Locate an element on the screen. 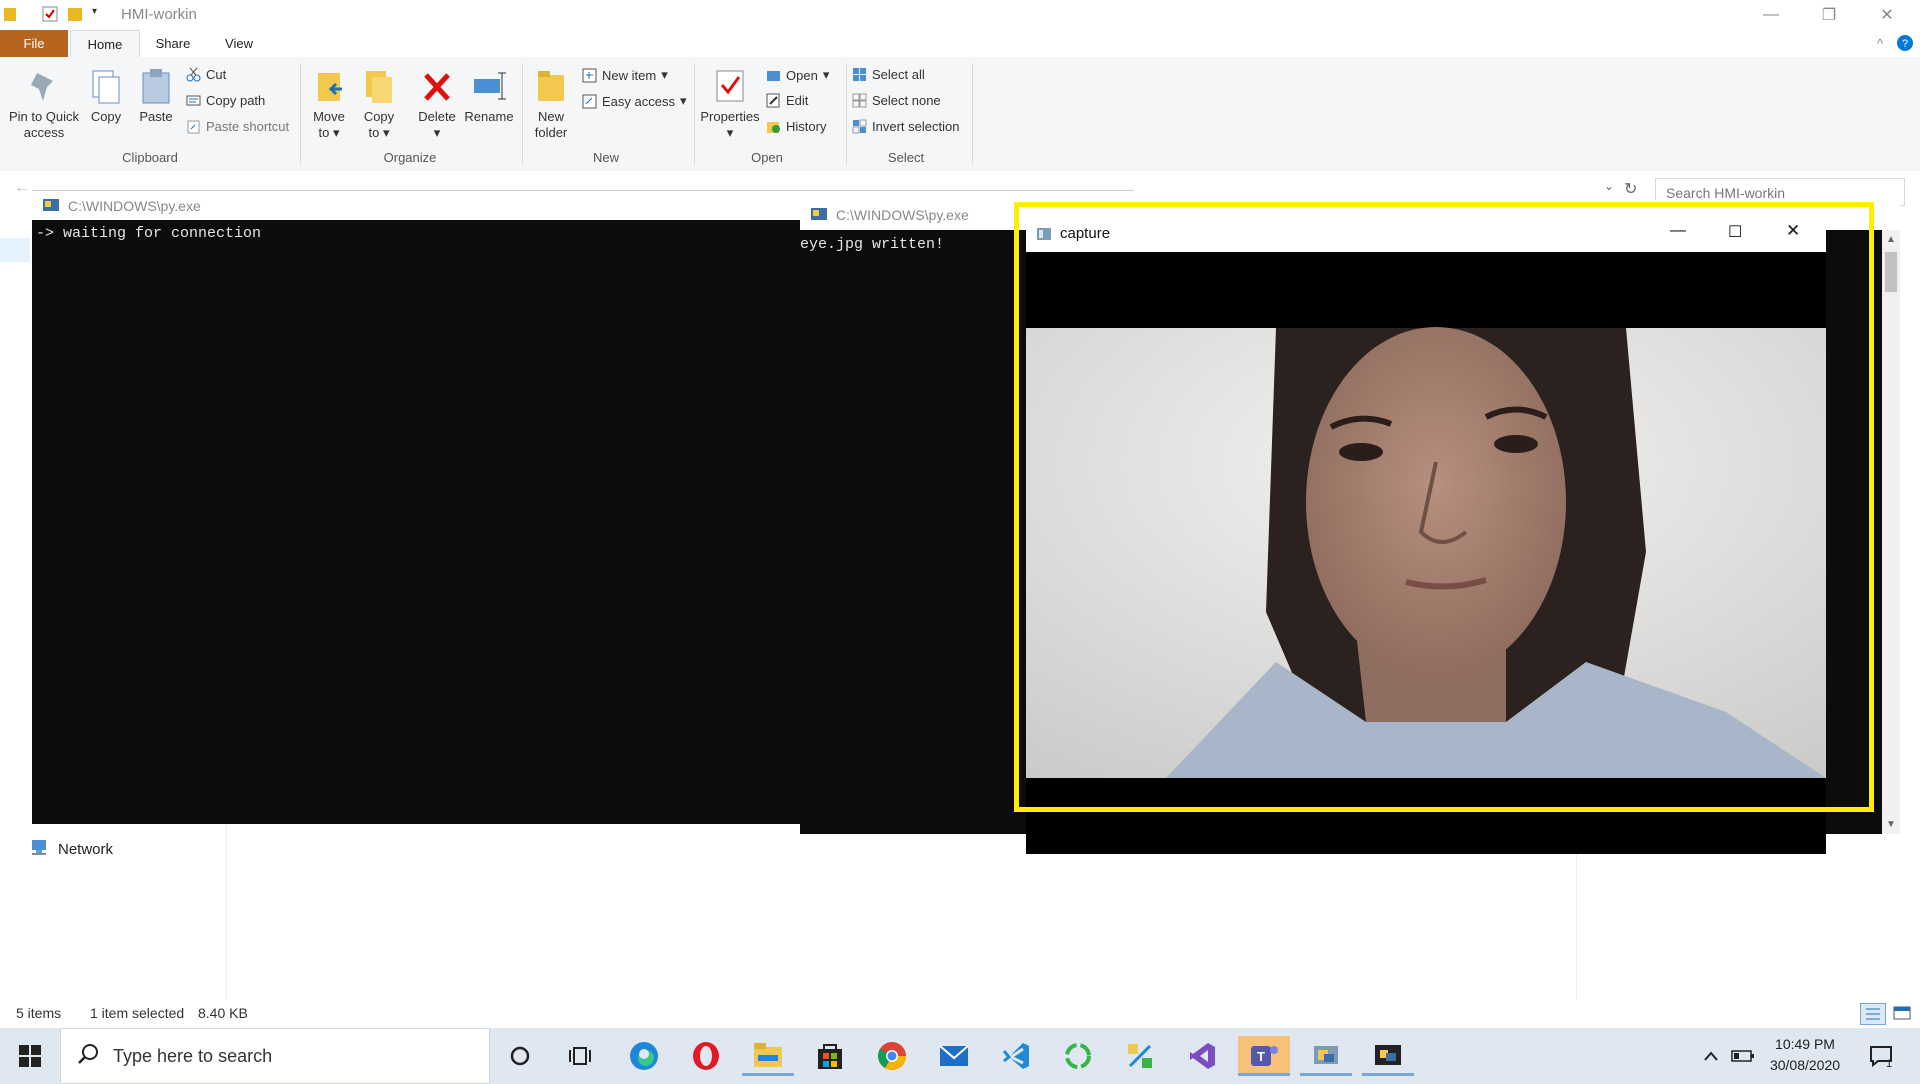 This screenshot has height=1084, width=1920. close-button: ✕ is located at coordinates (1887, 15).